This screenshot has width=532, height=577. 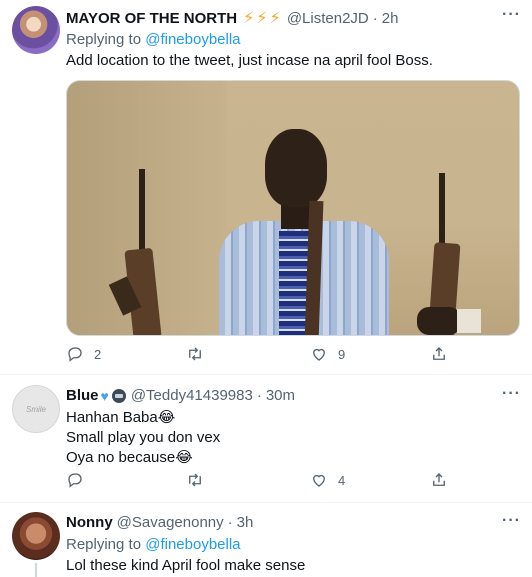 I want to click on blue-heart-icon: ♥, so click(x=104, y=395).